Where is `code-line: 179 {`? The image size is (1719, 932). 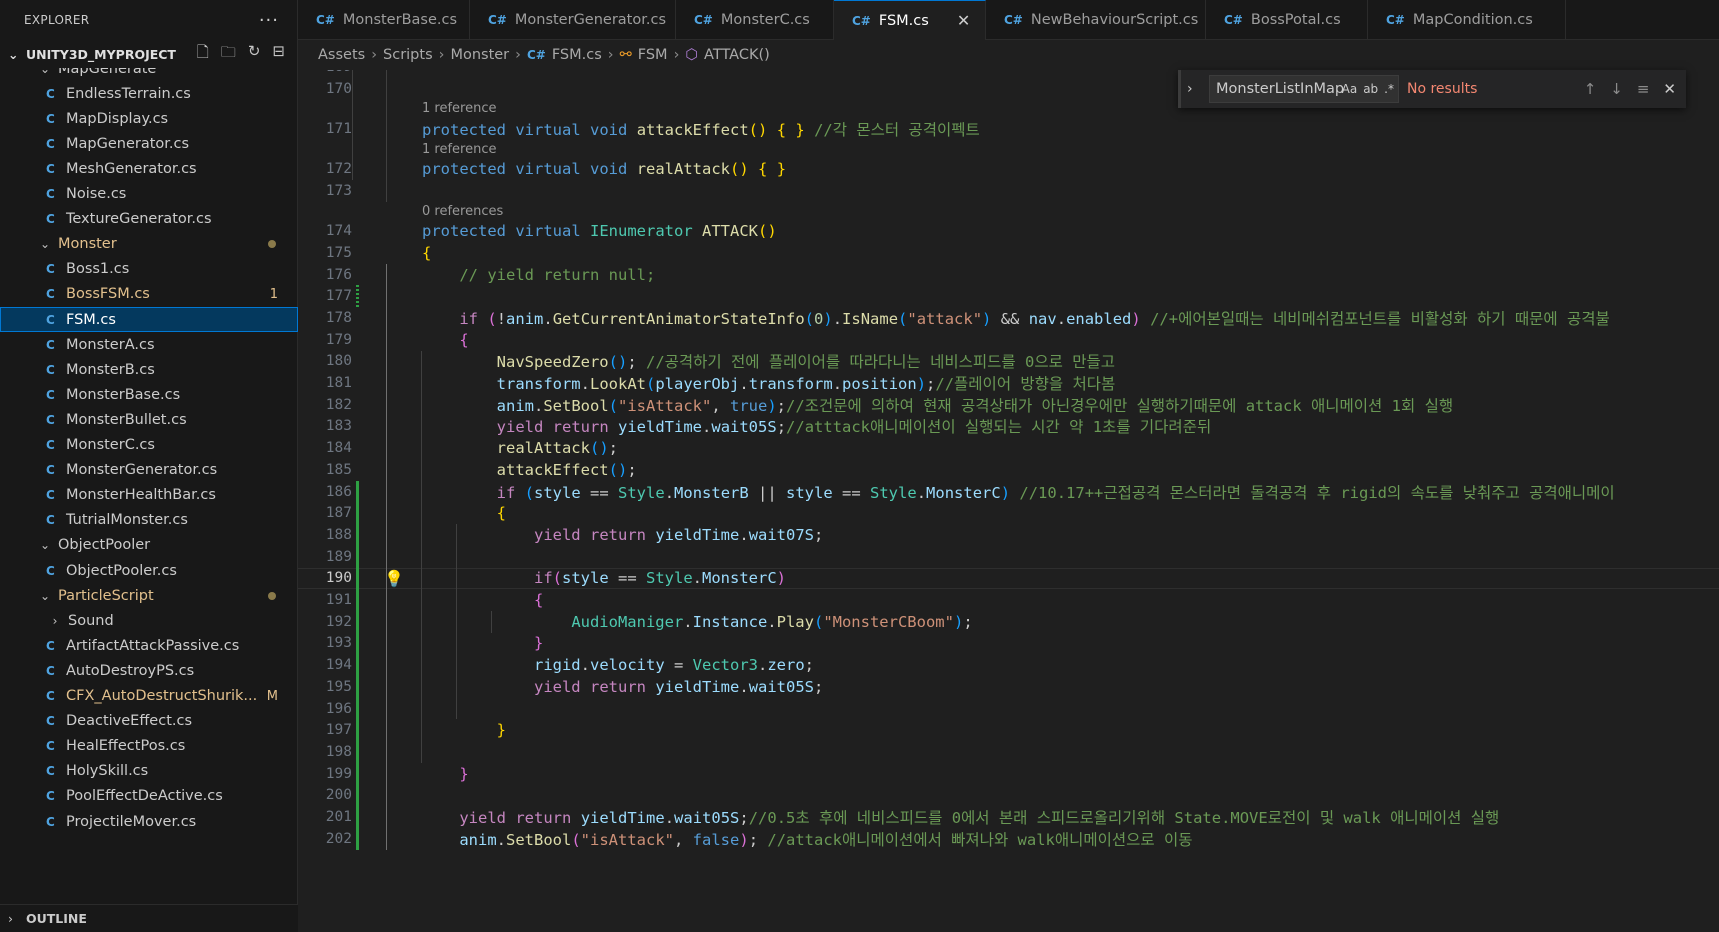 code-line: 179 { is located at coordinates (1008, 340).